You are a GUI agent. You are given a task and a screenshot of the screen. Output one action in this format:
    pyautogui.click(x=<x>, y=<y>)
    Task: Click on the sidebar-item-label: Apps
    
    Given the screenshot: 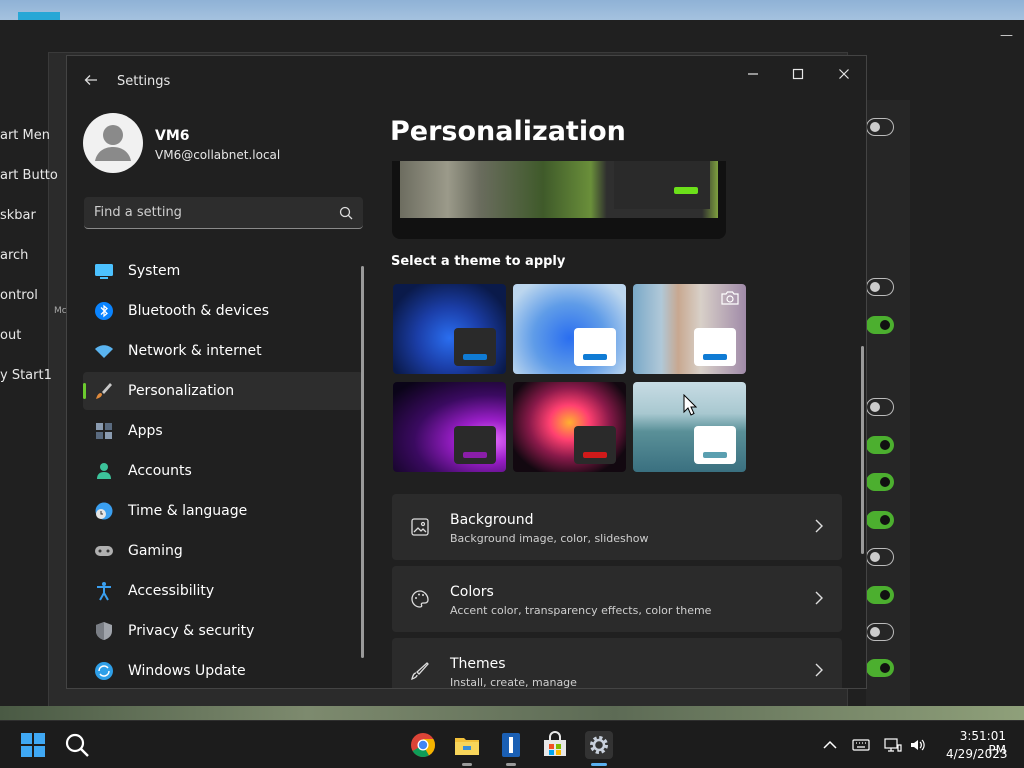 What is the action you would take?
    pyautogui.click(x=145, y=431)
    